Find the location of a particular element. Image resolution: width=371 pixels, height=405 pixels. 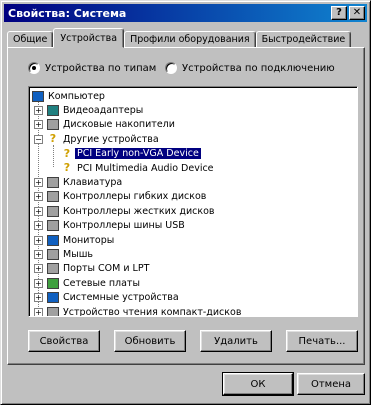

tab-hardware-profiles: Профили оборудования is located at coordinates (190, 39).